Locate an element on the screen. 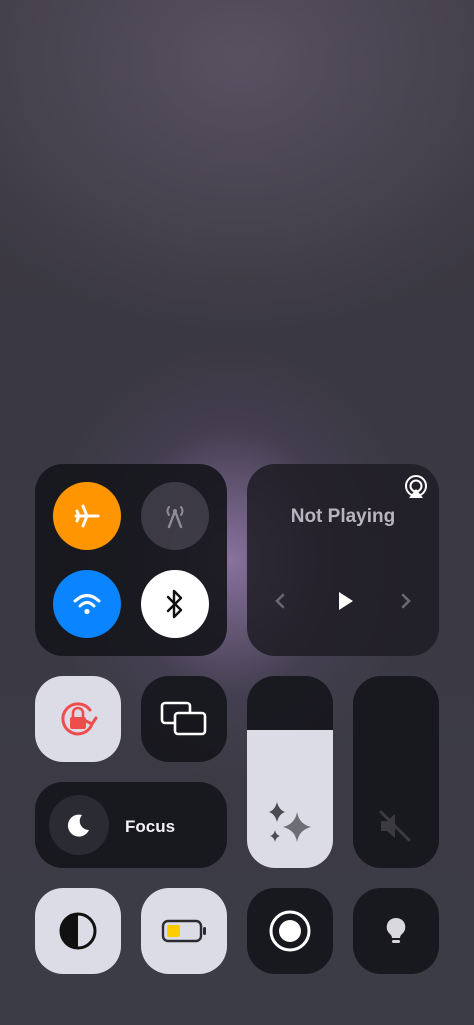 The width and height of the screenshot is (474, 1025). play-icon is located at coordinates (345, 601).